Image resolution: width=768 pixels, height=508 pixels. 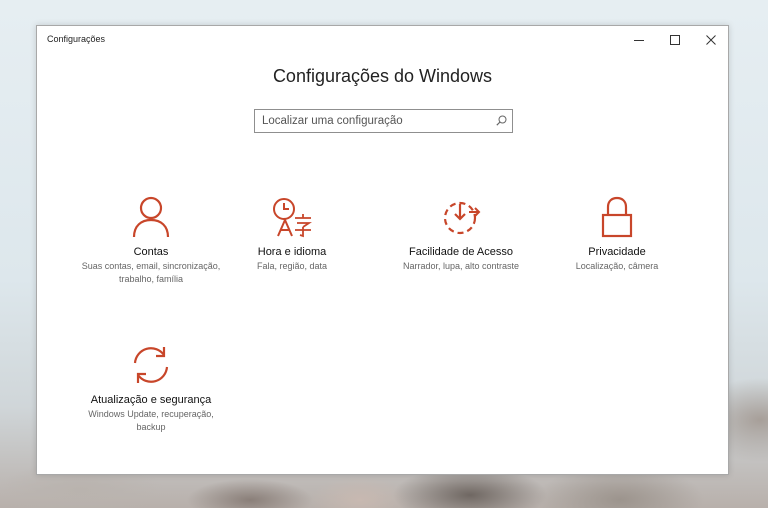 I want to click on tile-privacidade: Privacidade Localização, câmera, so click(x=617, y=233).